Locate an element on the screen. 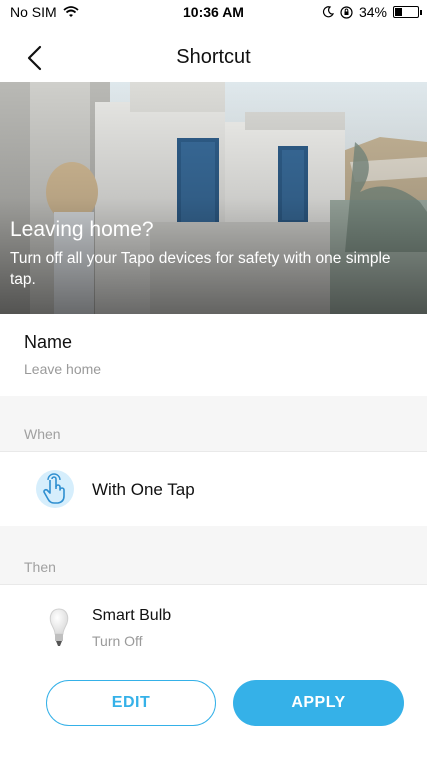 Image resolution: width=427 pixels, height=764 pixels. battery-fill is located at coordinates (398, 12).